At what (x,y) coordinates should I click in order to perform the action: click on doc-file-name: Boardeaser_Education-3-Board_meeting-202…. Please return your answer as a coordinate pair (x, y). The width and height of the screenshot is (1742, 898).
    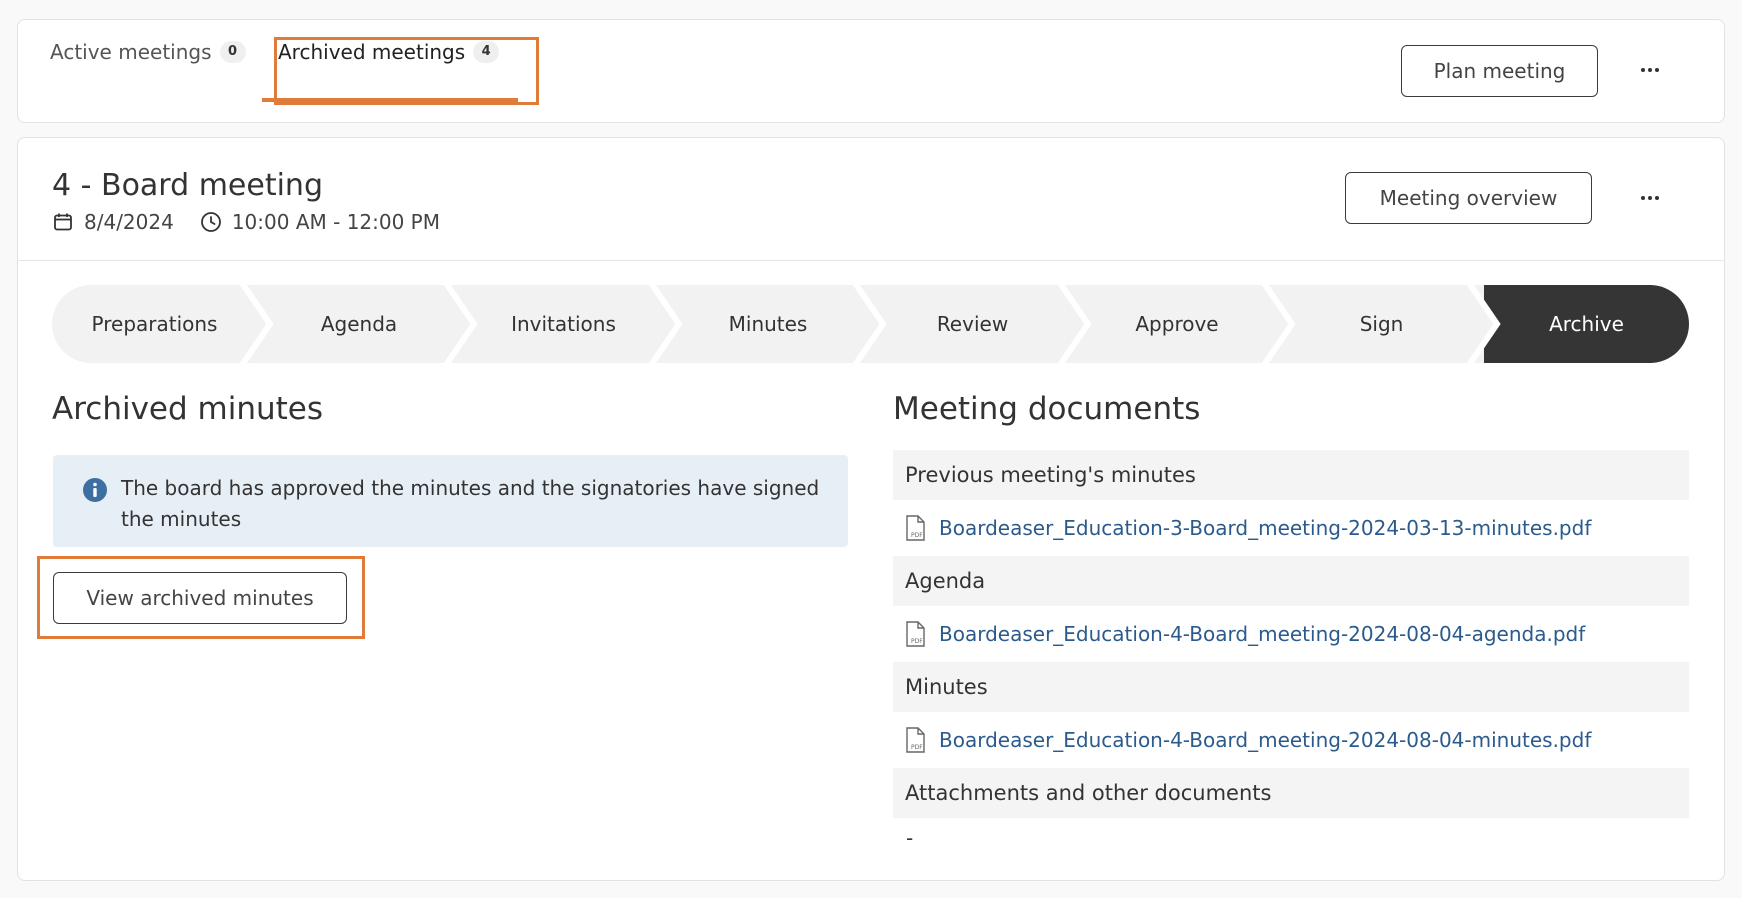
    Looking at the image, I should click on (1265, 528).